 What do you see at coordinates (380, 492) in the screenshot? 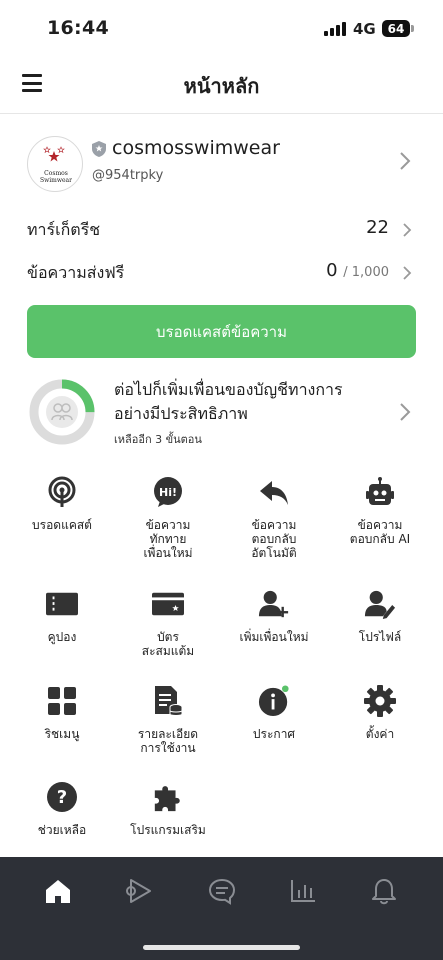
I see `robot-icon` at bounding box center [380, 492].